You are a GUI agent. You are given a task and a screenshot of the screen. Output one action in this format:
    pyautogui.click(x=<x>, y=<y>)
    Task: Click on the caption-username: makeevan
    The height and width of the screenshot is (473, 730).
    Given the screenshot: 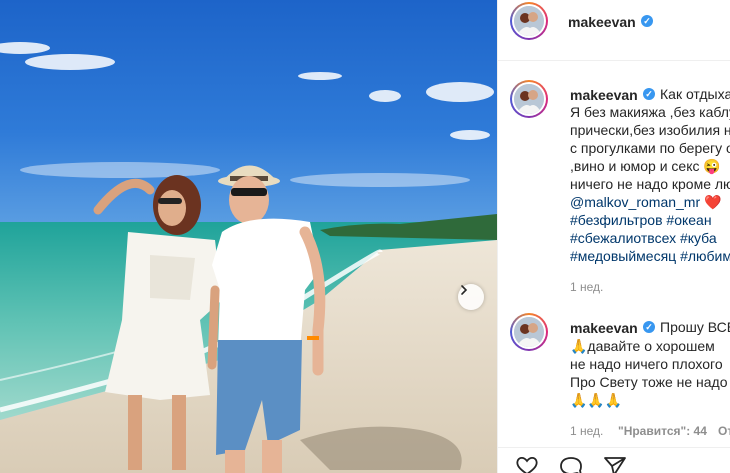 What is the action you would take?
    pyautogui.click(x=604, y=95)
    